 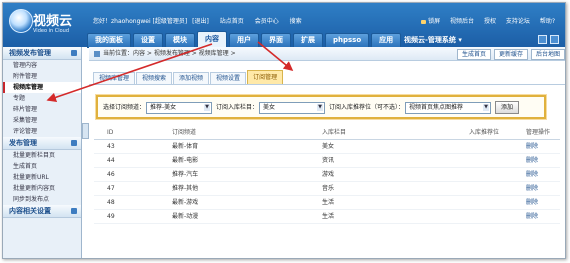 What do you see at coordinates (21, 21) in the screenshot?
I see `logo-icon` at bounding box center [21, 21].